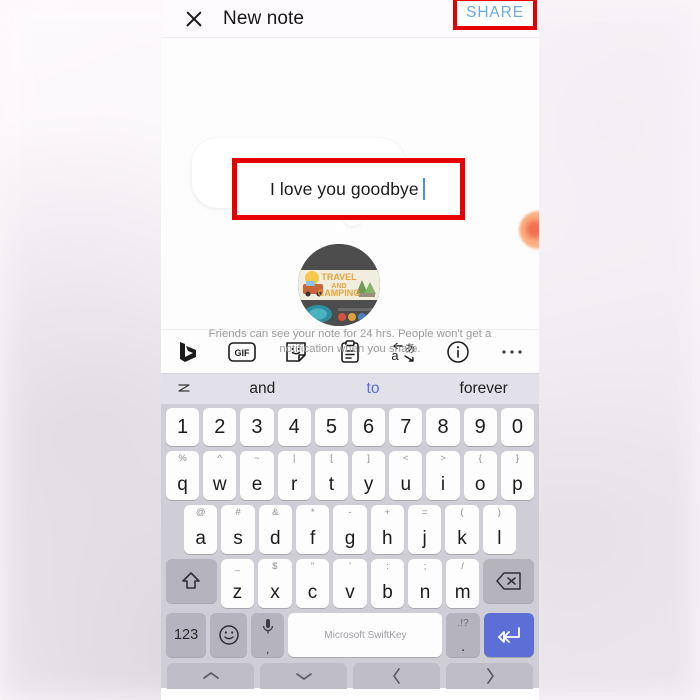 The width and height of the screenshot is (700, 700). Describe the element at coordinates (495, 13) in the screenshot. I see `share-button: SHARE` at that location.